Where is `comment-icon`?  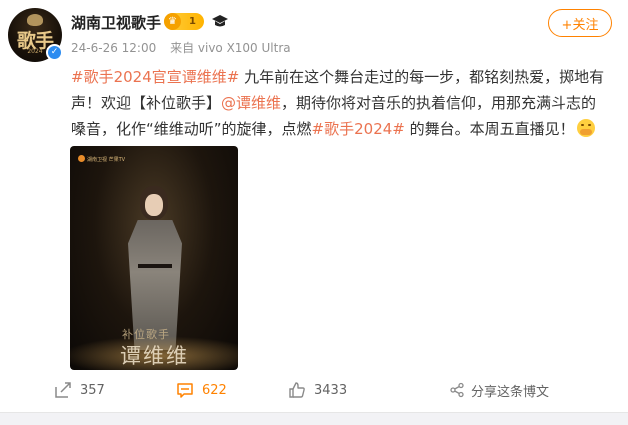
comment-icon is located at coordinates (185, 390).